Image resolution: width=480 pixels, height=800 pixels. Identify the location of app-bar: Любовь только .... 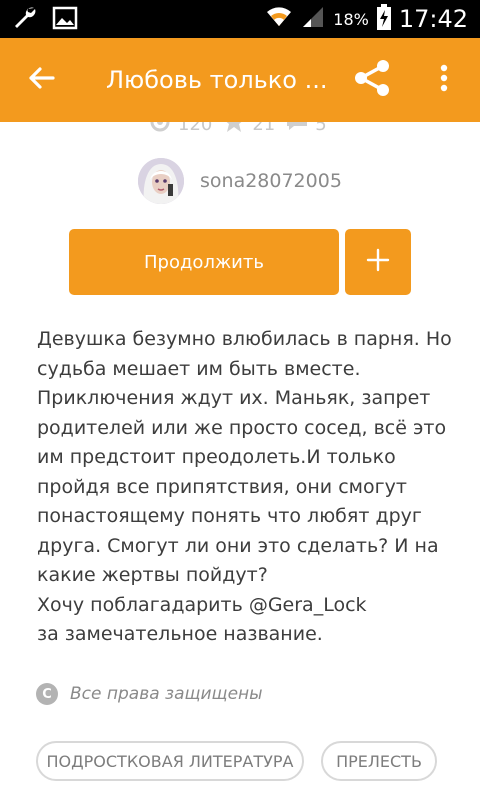
(240, 80).